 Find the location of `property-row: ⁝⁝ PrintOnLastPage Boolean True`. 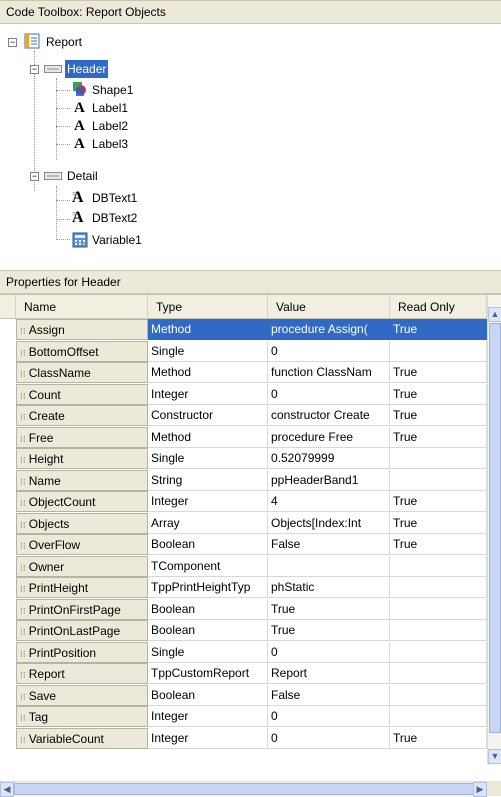

property-row: ⁝⁝ PrintOnLastPage Boolean True is located at coordinates (243, 630).